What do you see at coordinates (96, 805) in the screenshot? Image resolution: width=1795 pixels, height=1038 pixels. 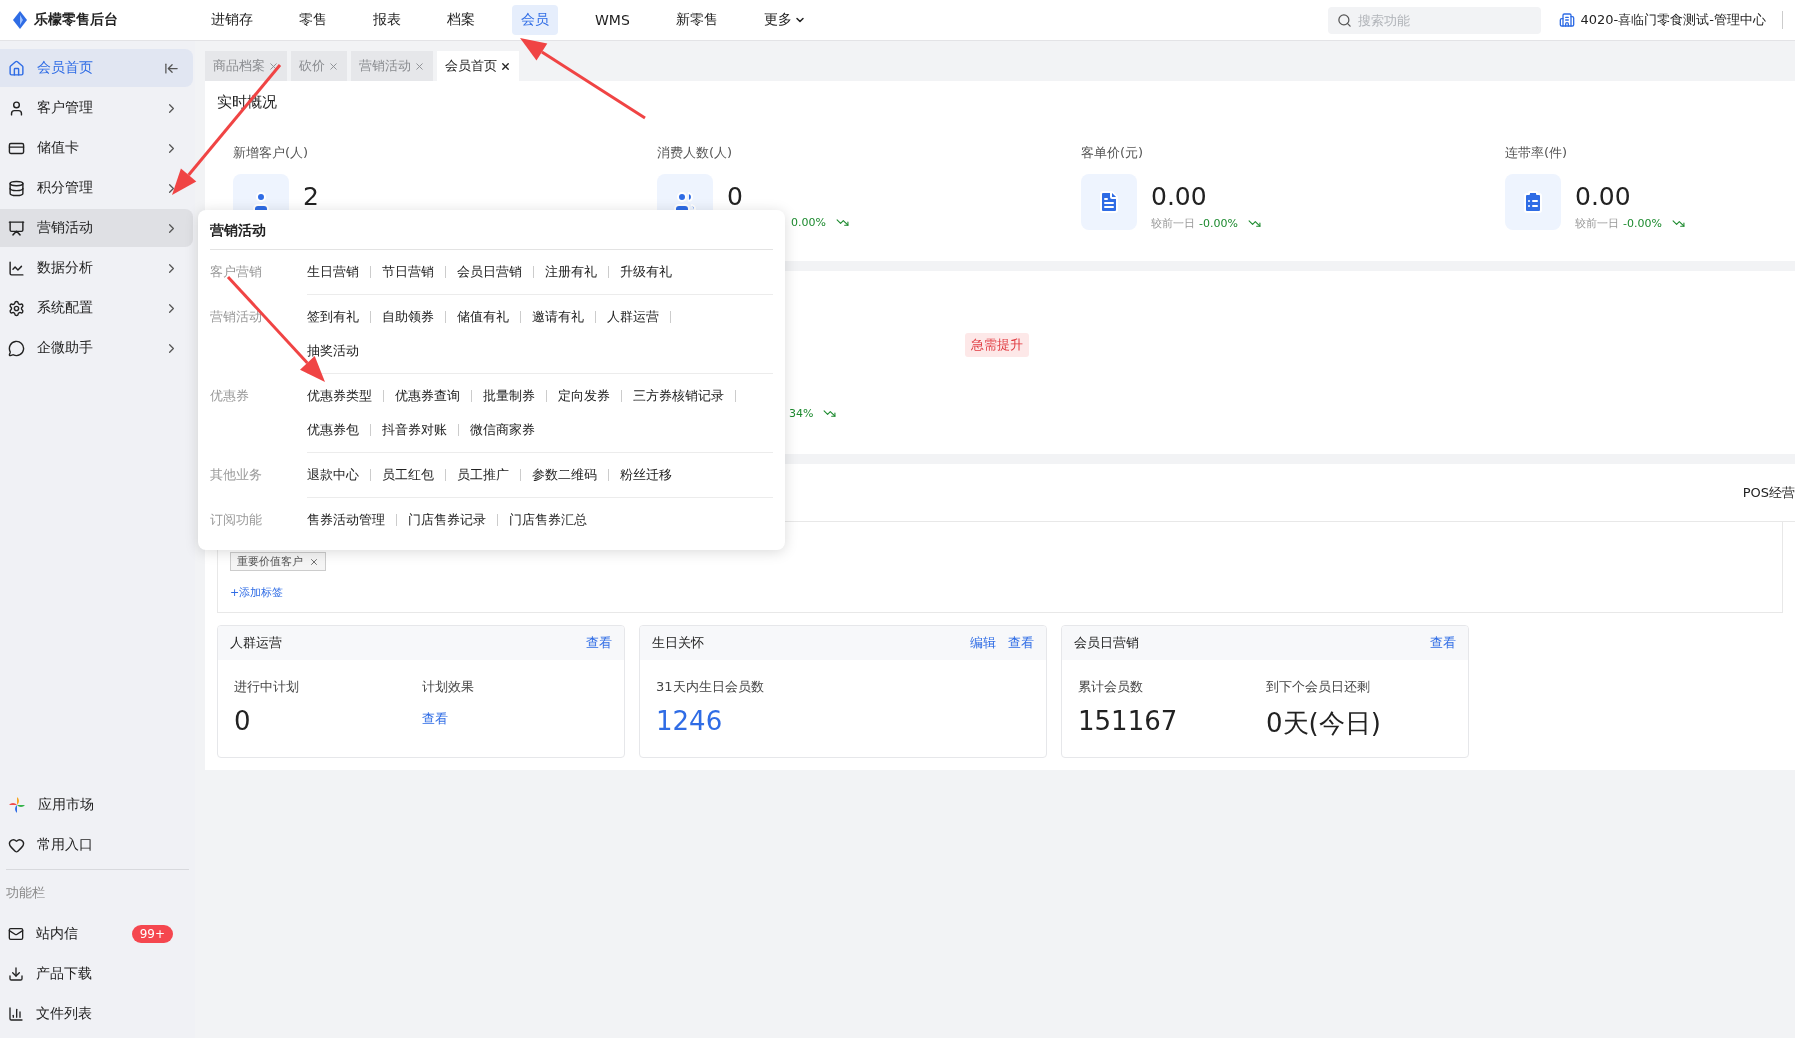 I see `sidebar-item: 应用市场` at bounding box center [96, 805].